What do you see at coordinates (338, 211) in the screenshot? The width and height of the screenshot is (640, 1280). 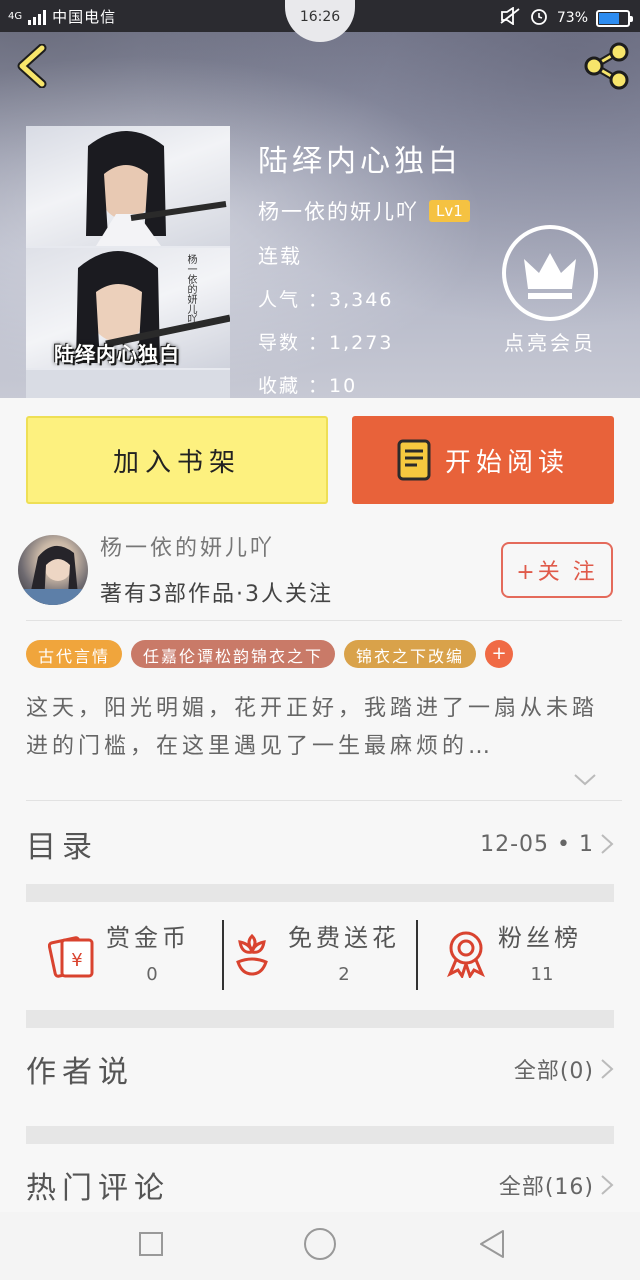 I see `book-author: 杨一依的妍儿吖` at bounding box center [338, 211].